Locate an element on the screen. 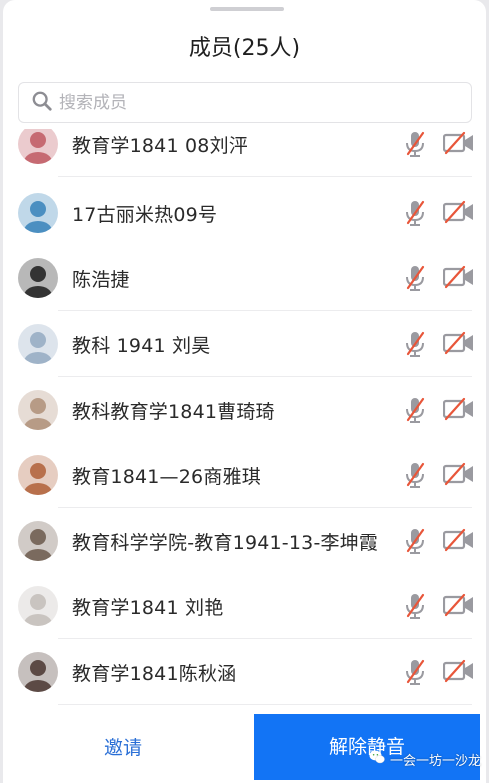  member-row: 教育学1841陈秋涵 is located at coordinates (244, 672).